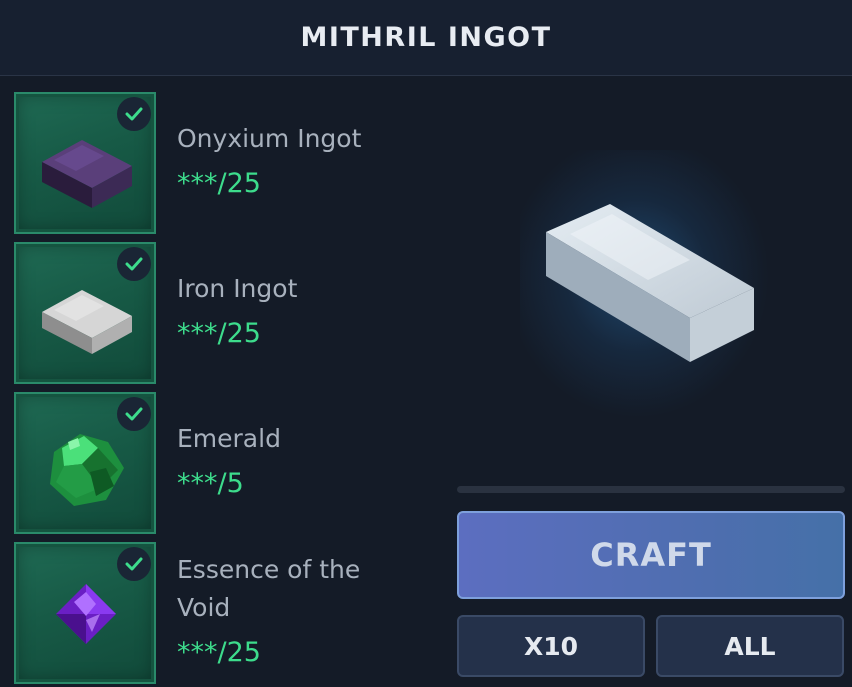 The width and height of the screenshot is (852, 687). I want to click on ingredient-name: Iron Ingot, so click(237, 288).